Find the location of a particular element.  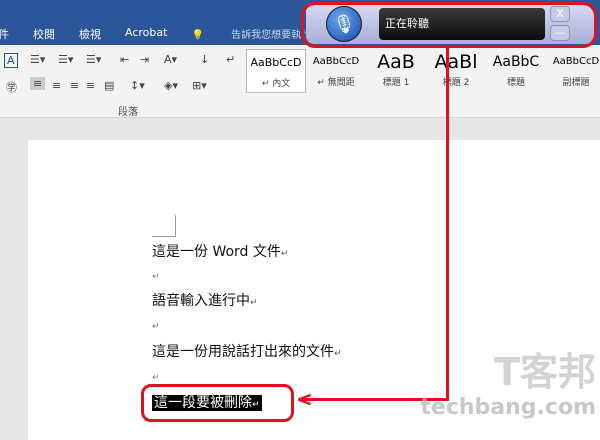

show-marks-icon: ↵ is located at coordinates (230, 59).